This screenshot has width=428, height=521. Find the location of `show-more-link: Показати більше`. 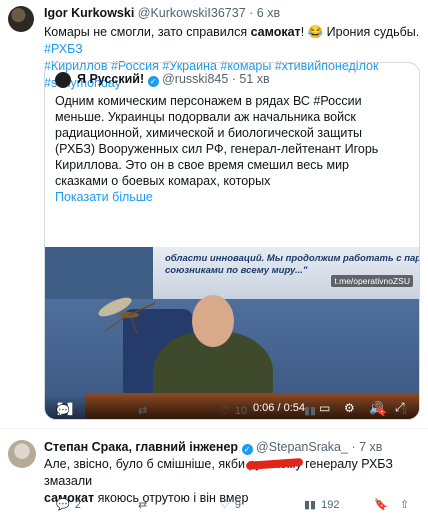

show-more-link: Показати більше is located at coordinates (104, 197).